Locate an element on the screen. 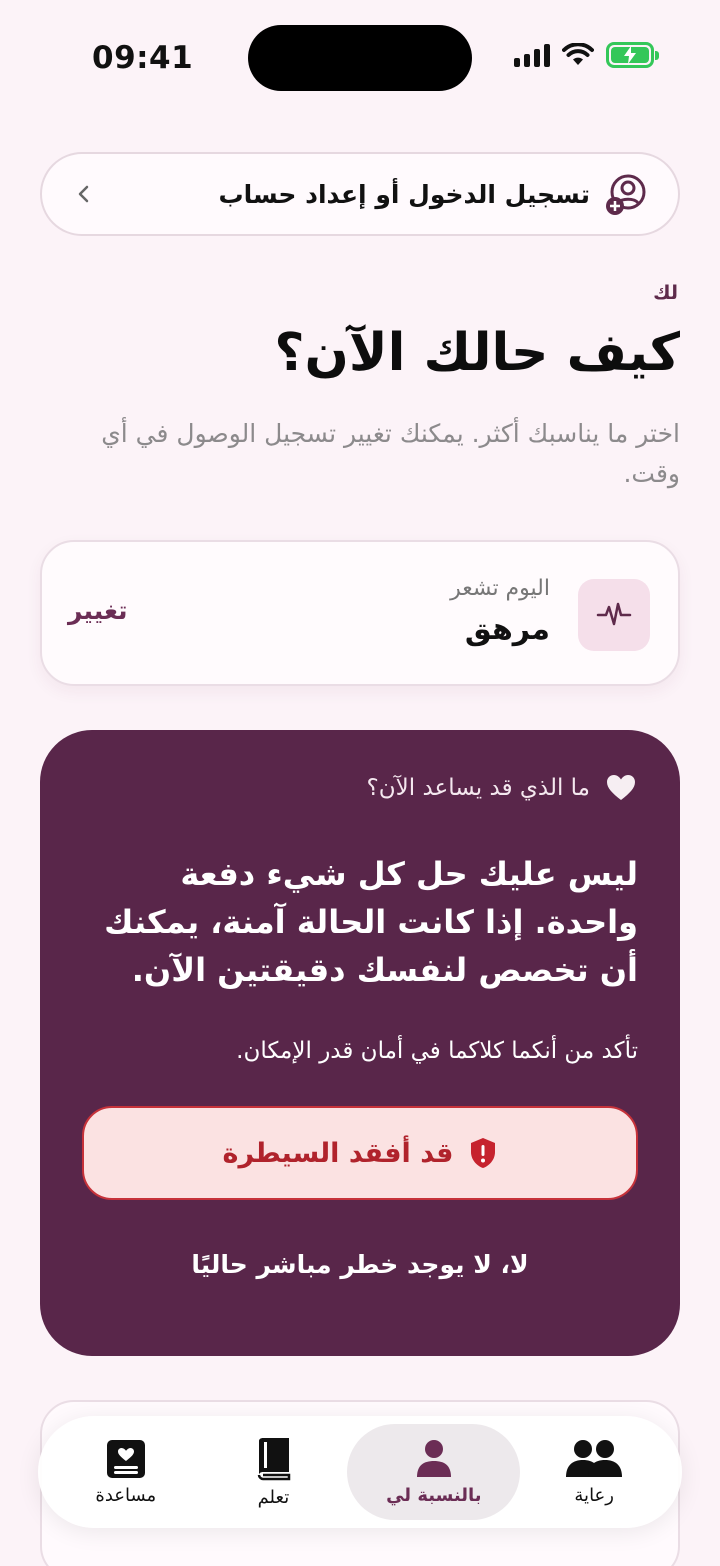 The height and width of the screenshot is (1566, 720). tab-help-label: مساعدة is located at coordinates (126, 1495).